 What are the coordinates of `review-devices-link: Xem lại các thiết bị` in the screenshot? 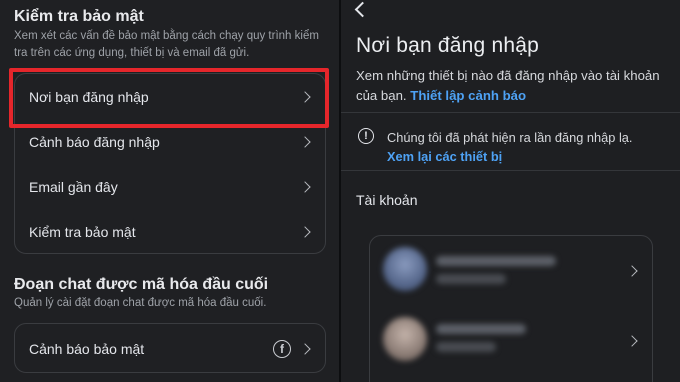 It's located at (527, 156).